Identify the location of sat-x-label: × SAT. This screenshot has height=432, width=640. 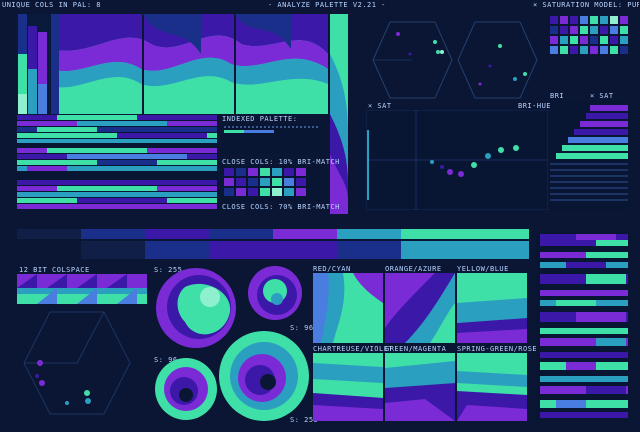
(602, 96).